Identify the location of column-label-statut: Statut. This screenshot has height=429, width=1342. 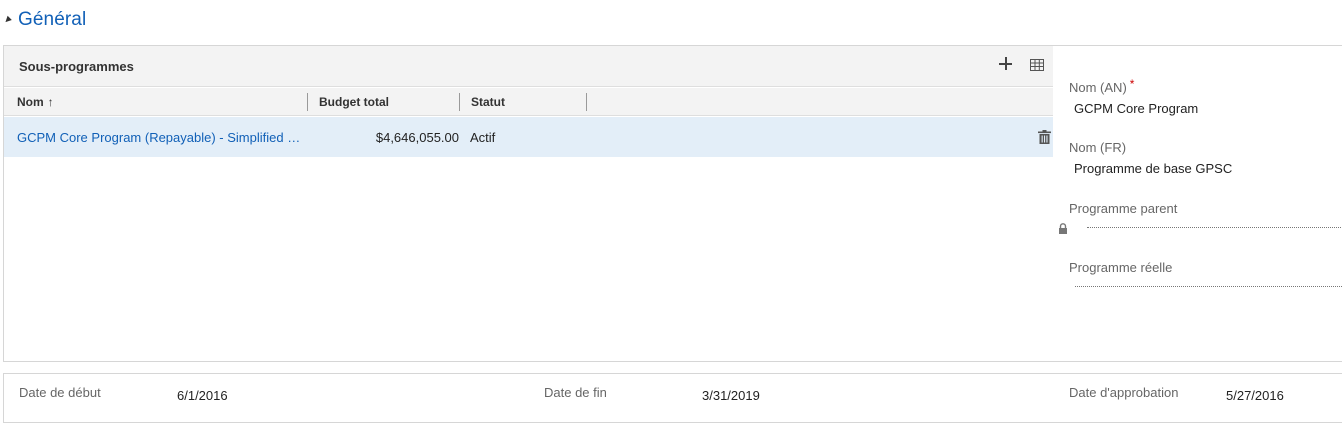
(488, 102).